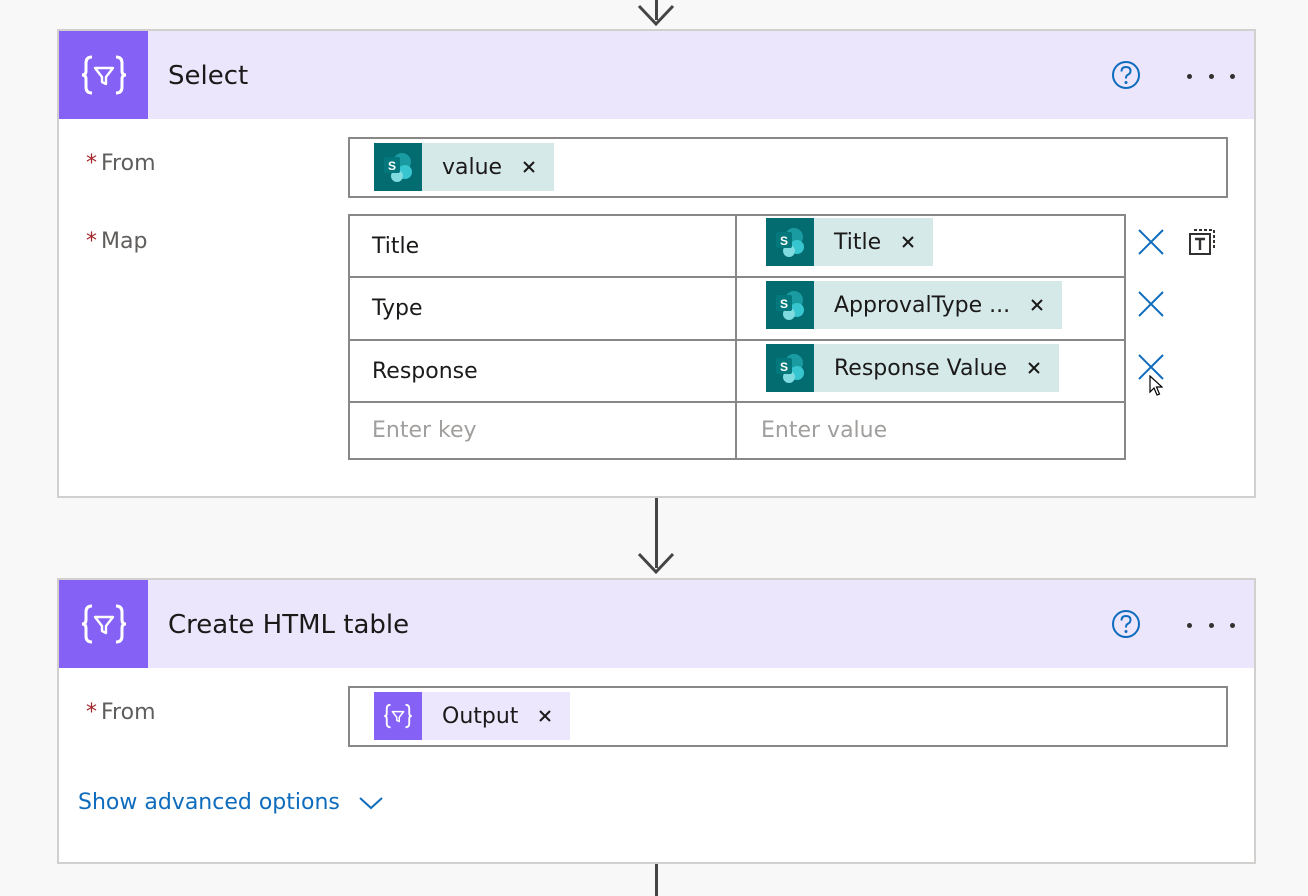  What do you see at coordinates (543, 430) in the screenshot?
I see `enter-key-input: Enter key` at bounding box center [543, 430].